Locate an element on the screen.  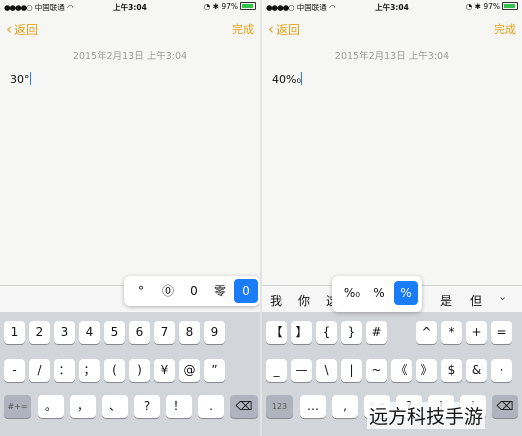
candidate-word: 我 is located at coordinates (276, 300).